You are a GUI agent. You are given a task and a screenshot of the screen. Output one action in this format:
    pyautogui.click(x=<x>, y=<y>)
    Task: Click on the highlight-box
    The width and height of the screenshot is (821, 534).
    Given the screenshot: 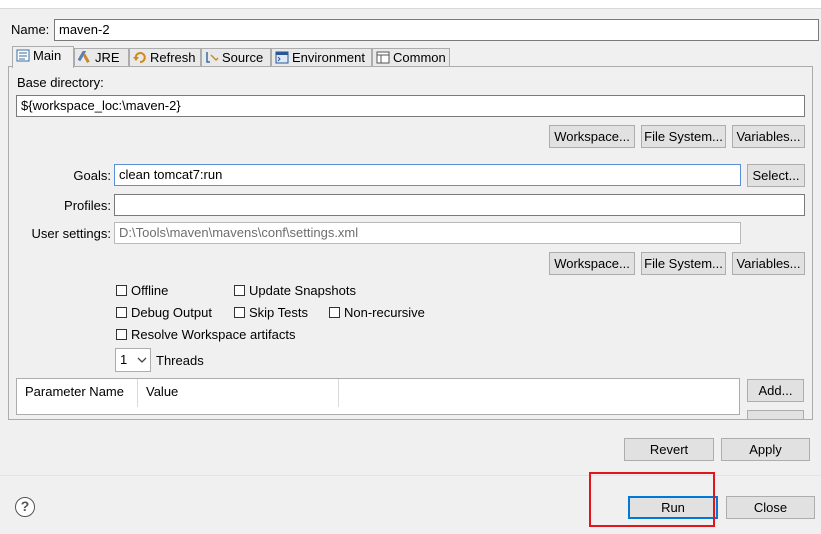 What is the action you would take?
    pyautogui.click(x=652, y=499)
    